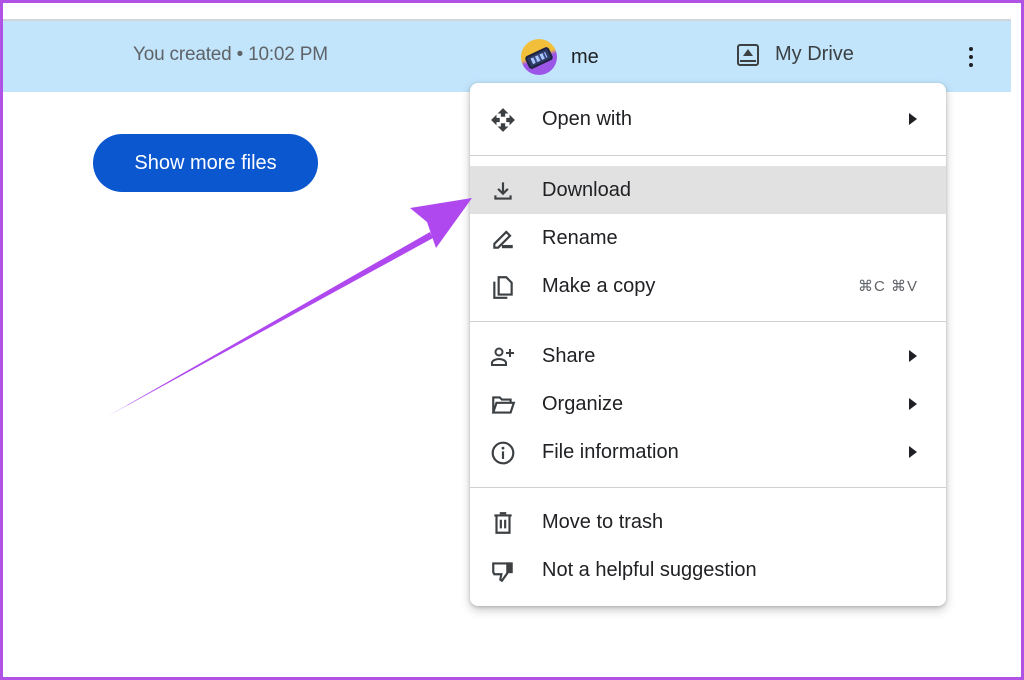 The image size is (1024, 680). I want to click on more-vert-icon, so click(971, 49).